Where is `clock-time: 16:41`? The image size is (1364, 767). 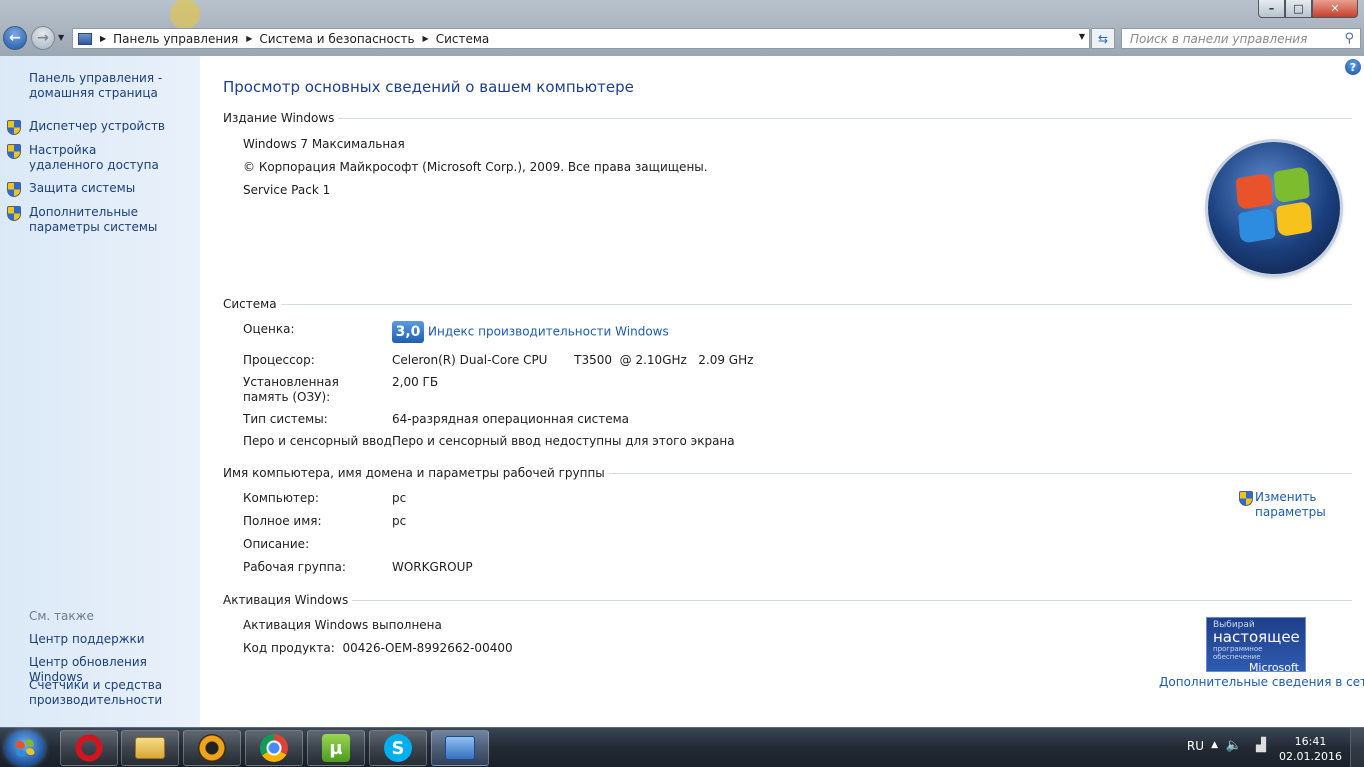
clock-time: 16:41 is located at coordinates (1310, 741).